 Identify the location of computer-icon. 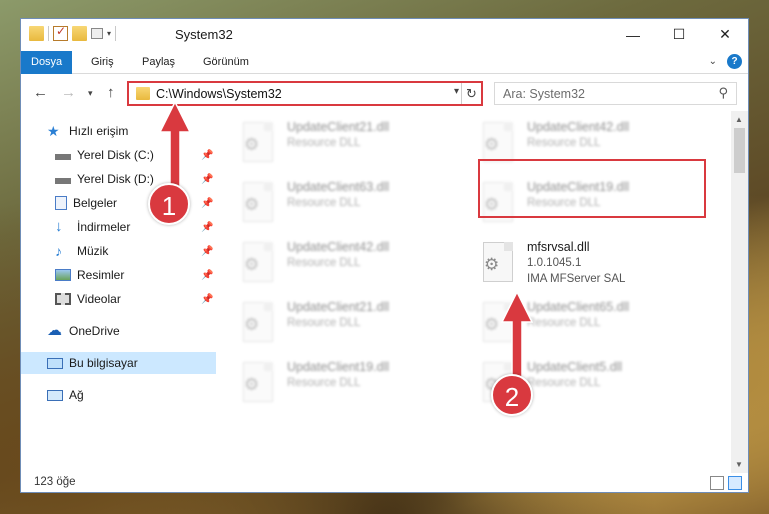
(55, 363).